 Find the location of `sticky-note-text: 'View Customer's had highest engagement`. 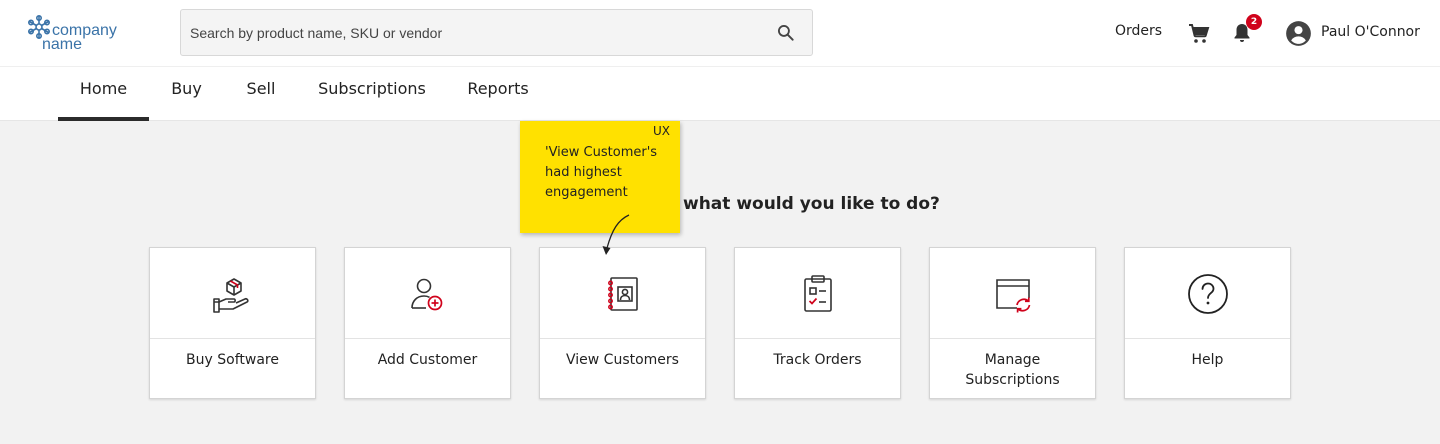

sticky-note-text: 'View Customer's had highest engagement is located at coordinates (601, 172).